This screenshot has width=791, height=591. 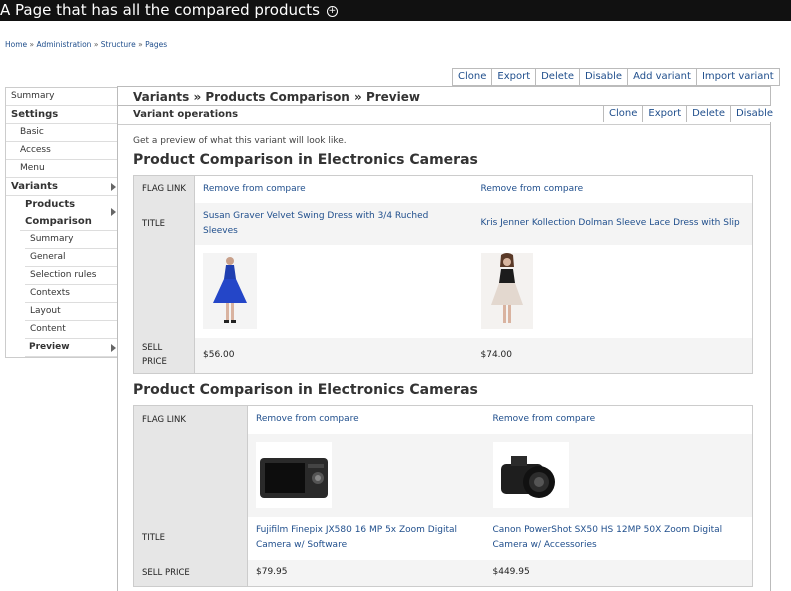 I want to click on add-shortcut-icon: +, so click(x=332, y=11).